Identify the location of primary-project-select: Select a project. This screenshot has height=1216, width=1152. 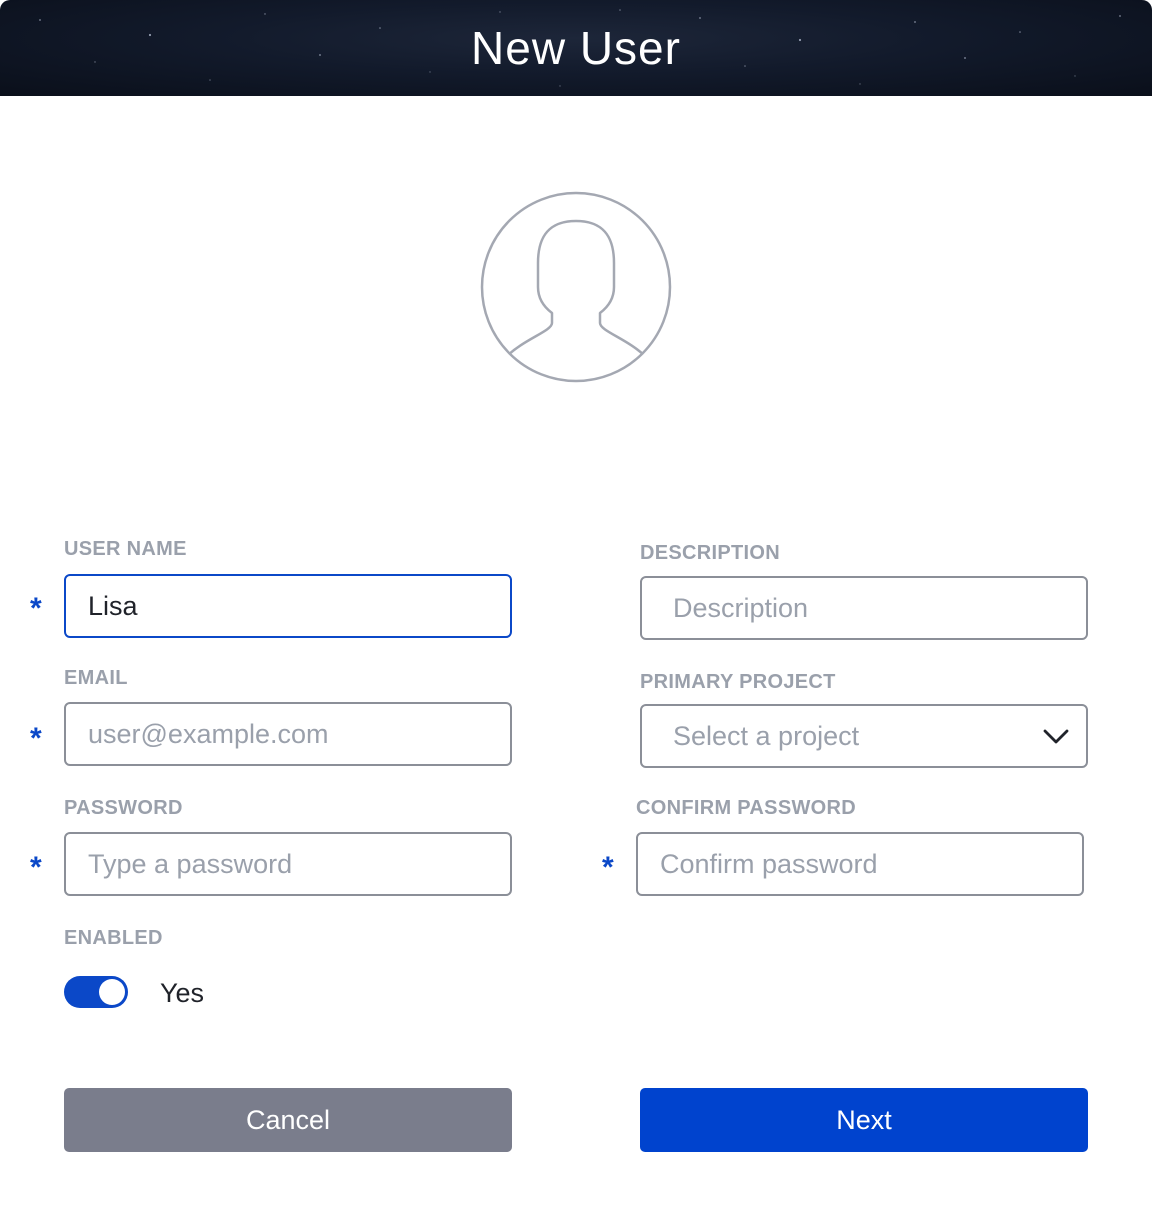
(864, 736).